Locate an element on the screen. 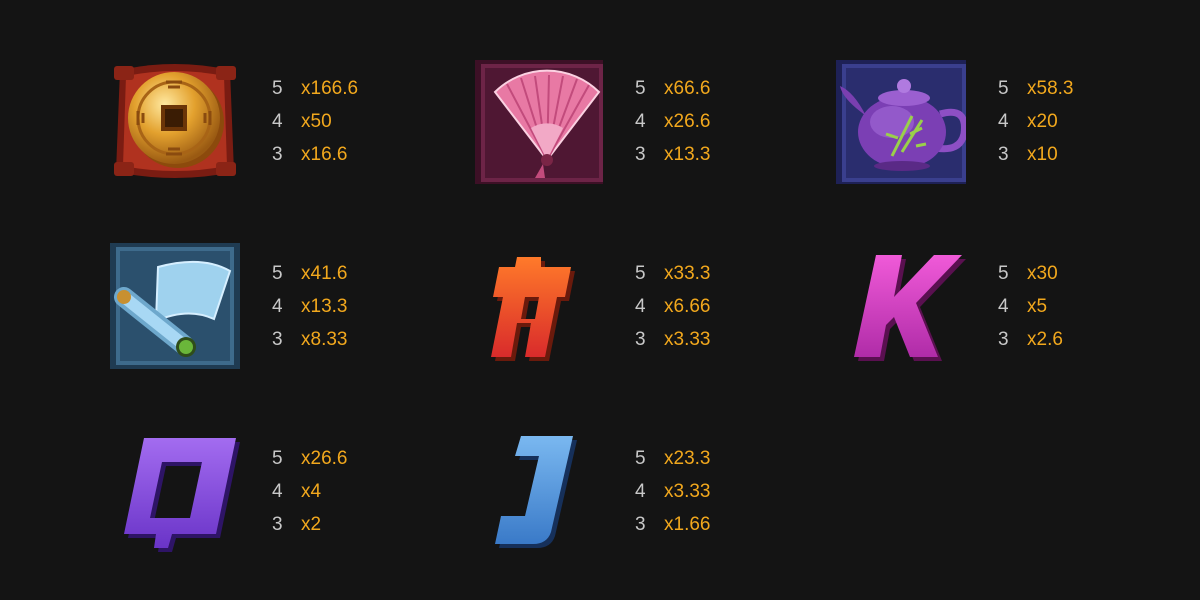 This screenshot has height=600, width=1200. payout-list: 5 x33.3 4 x6.66 3 x3.33 is located at coordinates (672, 306).